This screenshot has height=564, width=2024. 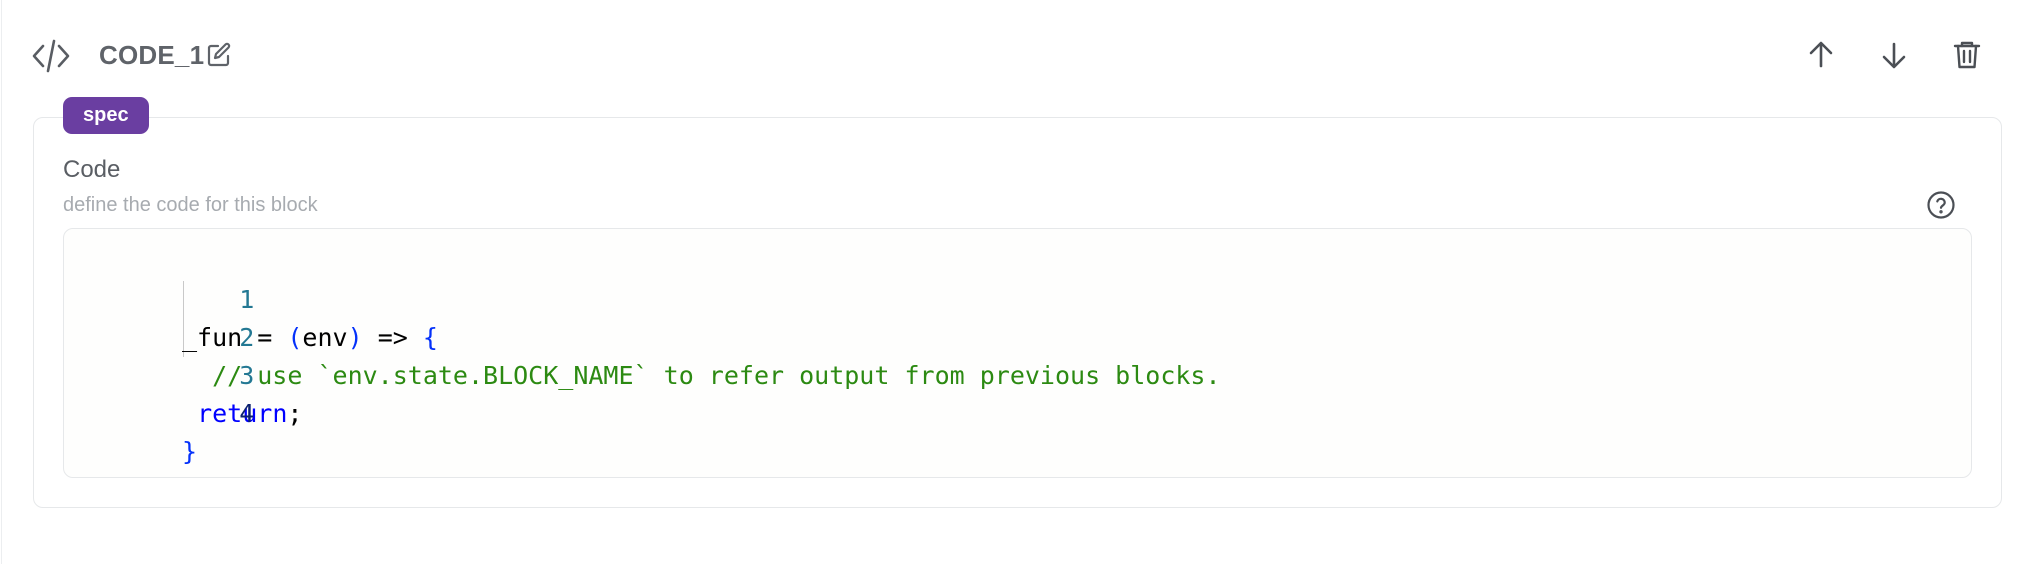 What do you see at coordinates (1941, 205) in the screenshot?
I see `question-circle-icon` at bounding box center [1941, 205].